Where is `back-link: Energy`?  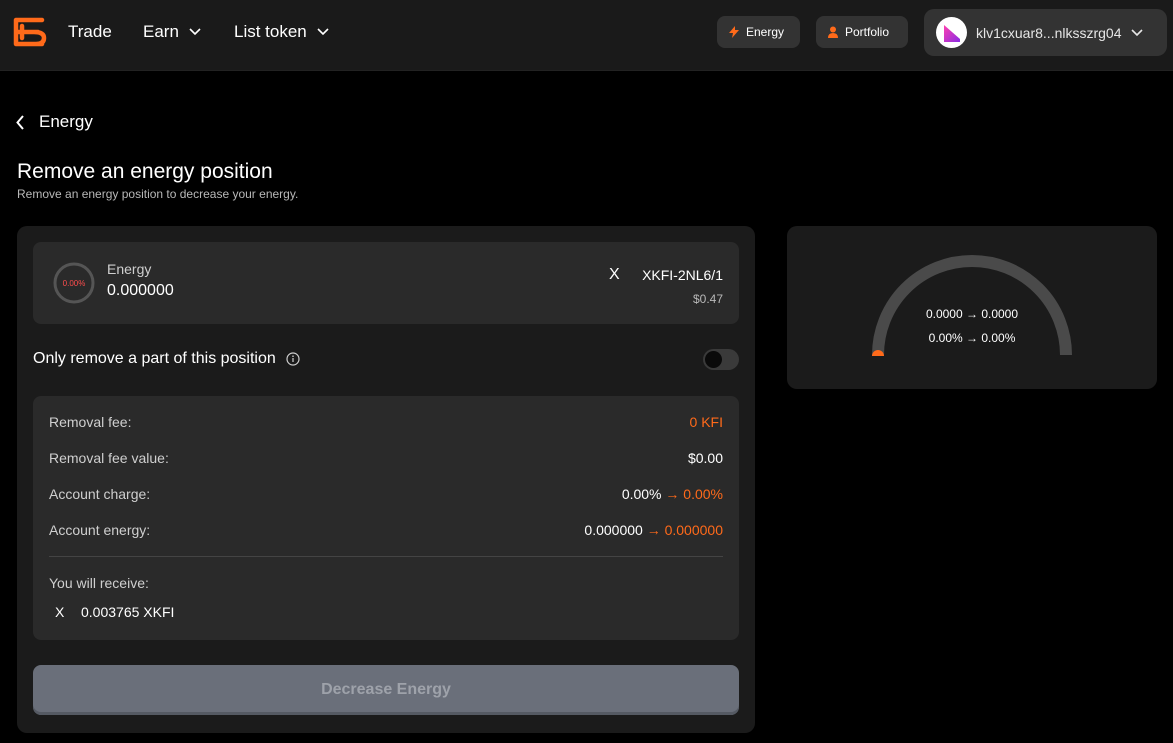 back-link: Energy is located at coordinates (54, 122).